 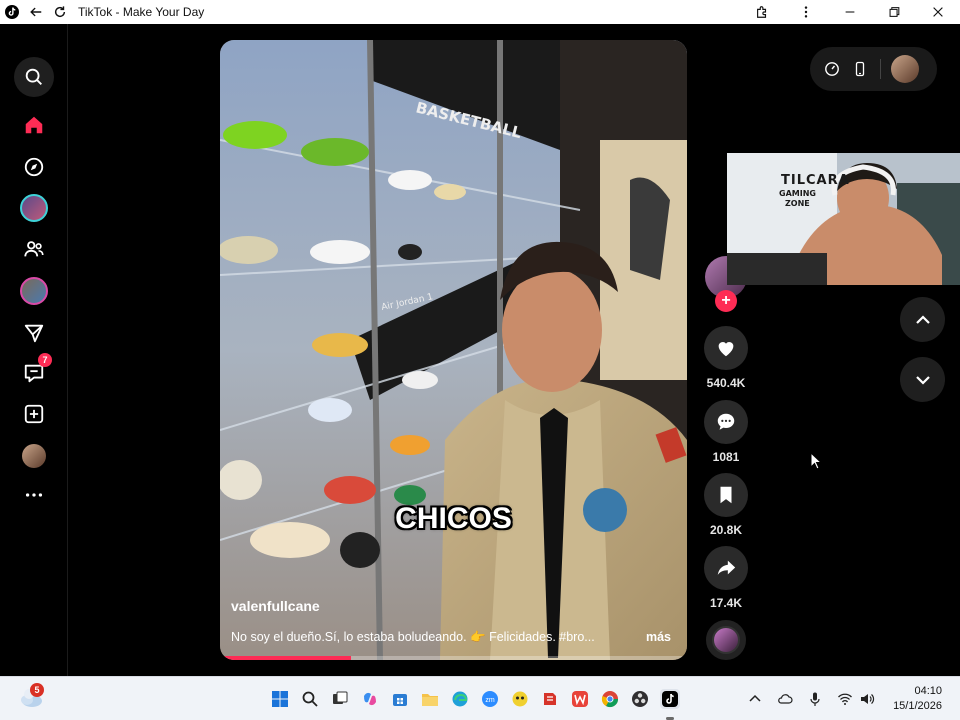 I want to click on microphone-icon, so click(x=815, y=699).